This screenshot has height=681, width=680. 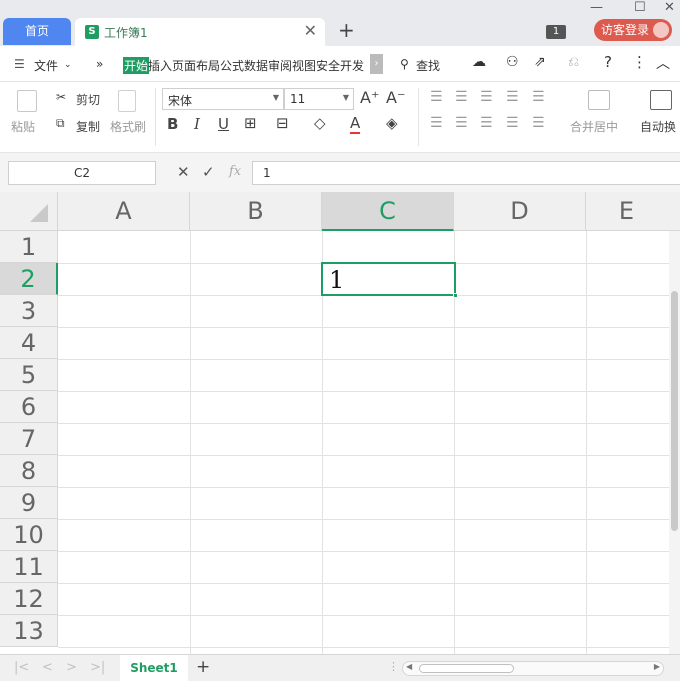 I want to click on help-icon: ?, so click(x=608, y=62).